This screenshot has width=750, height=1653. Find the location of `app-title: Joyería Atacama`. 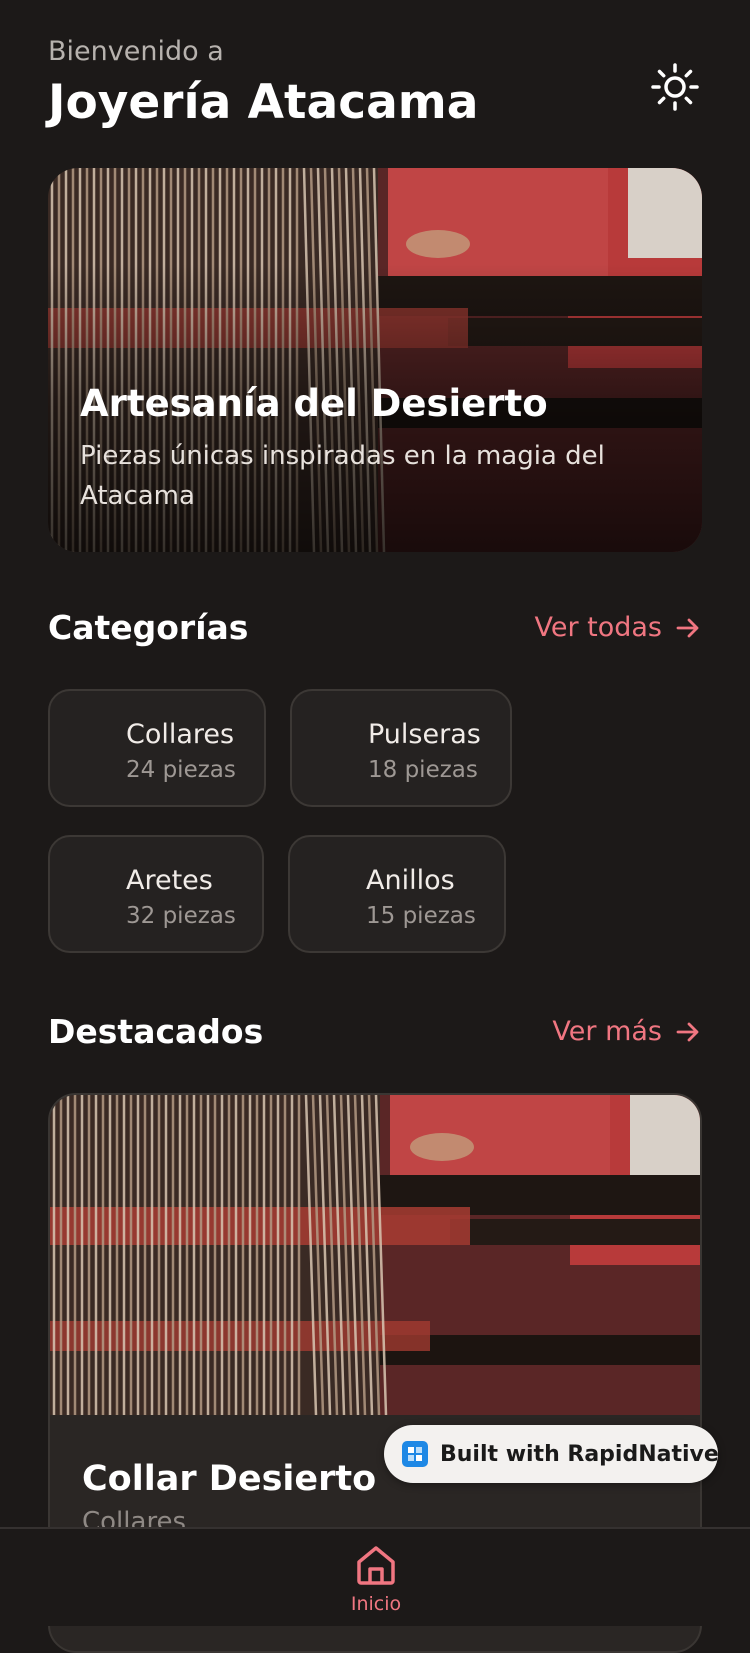

app-title: Joyería Atacama is located at coordinates (263, 102).